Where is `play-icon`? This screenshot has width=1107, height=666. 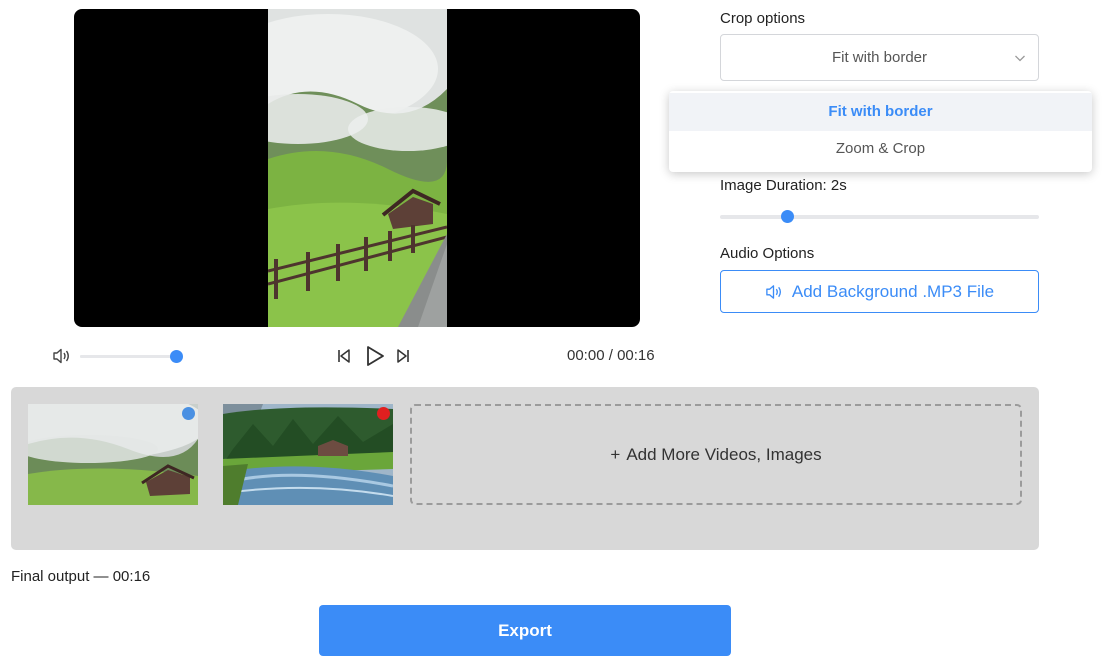 play-icon is located at coordinates (375, 356).